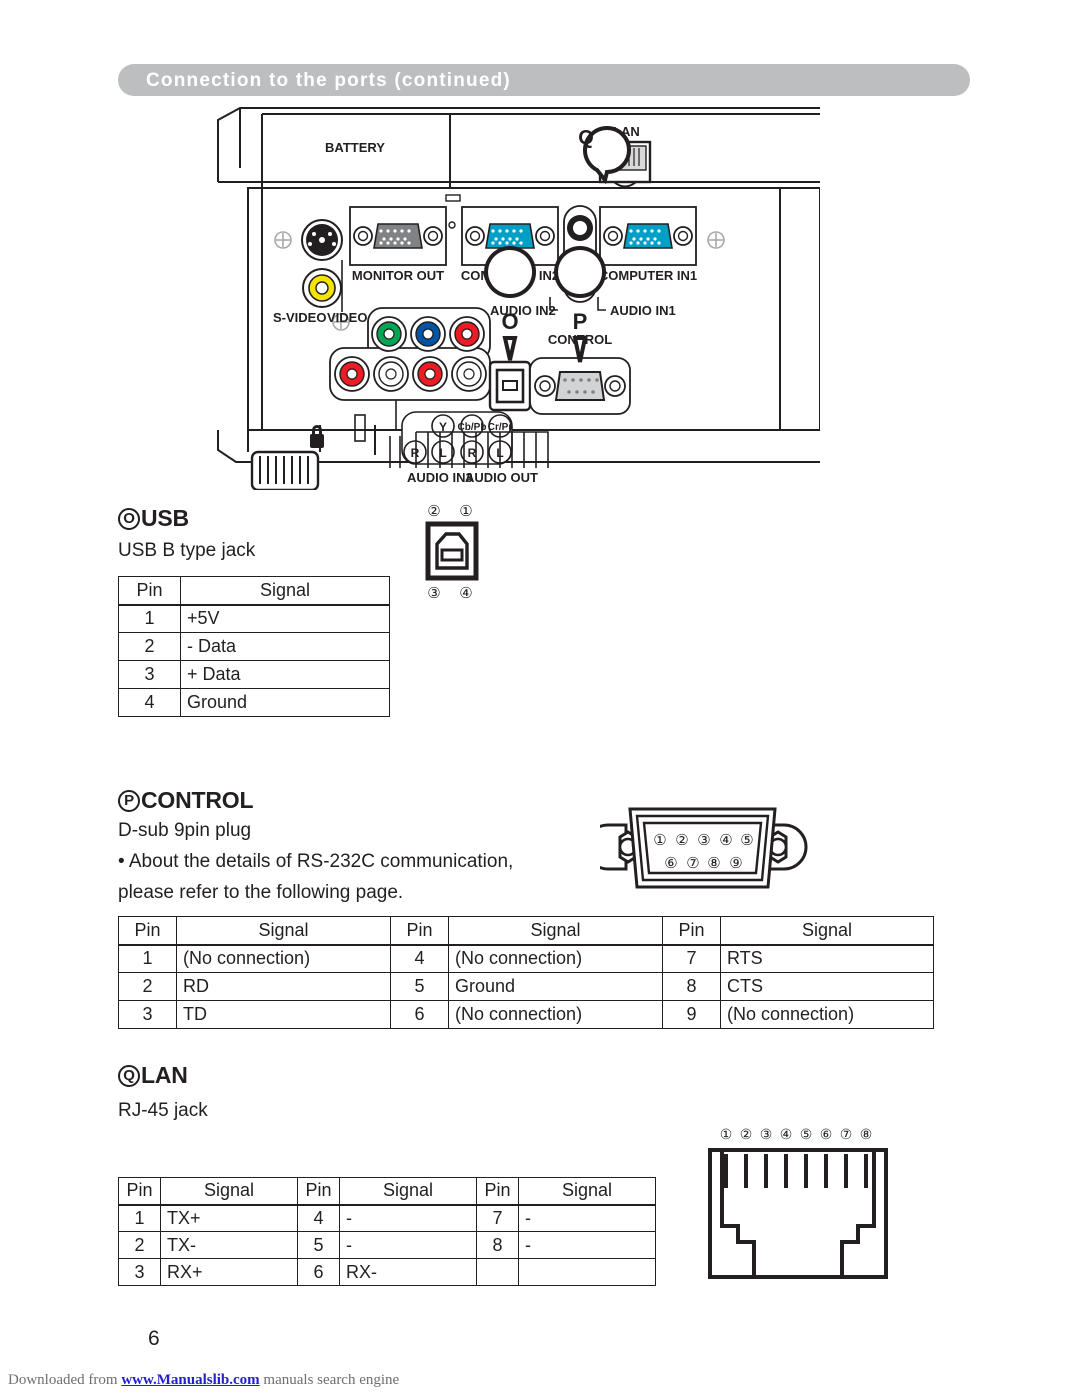 This screenshot has height=1397, width=1080. Describe the element at coordinates (254, 591) in the screenshot. I see `table-header-row: Pin Signal` at that location.